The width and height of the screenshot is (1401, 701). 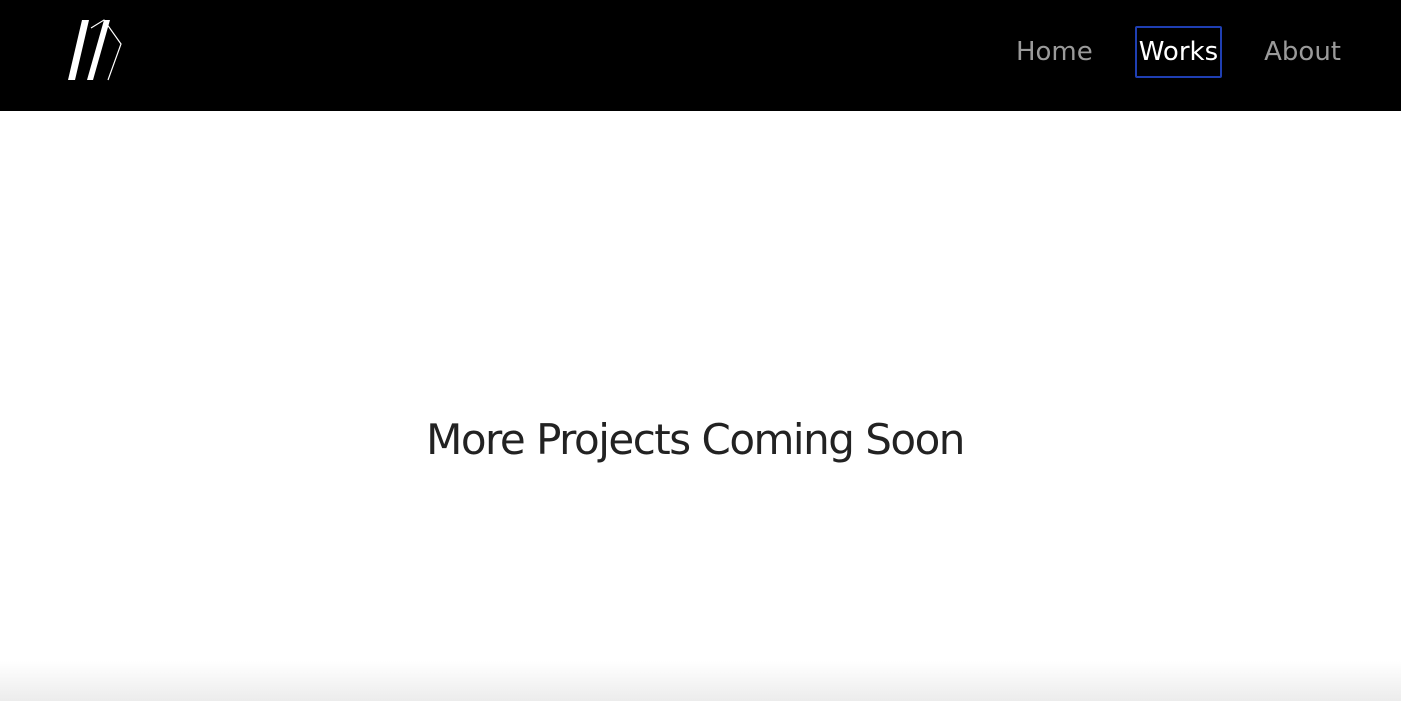 What do you see at coordinates (695, 439) in the screenshot?
I see `coming-soon-headline: More Projects Coming Soon` at bounding box center [695, 439].